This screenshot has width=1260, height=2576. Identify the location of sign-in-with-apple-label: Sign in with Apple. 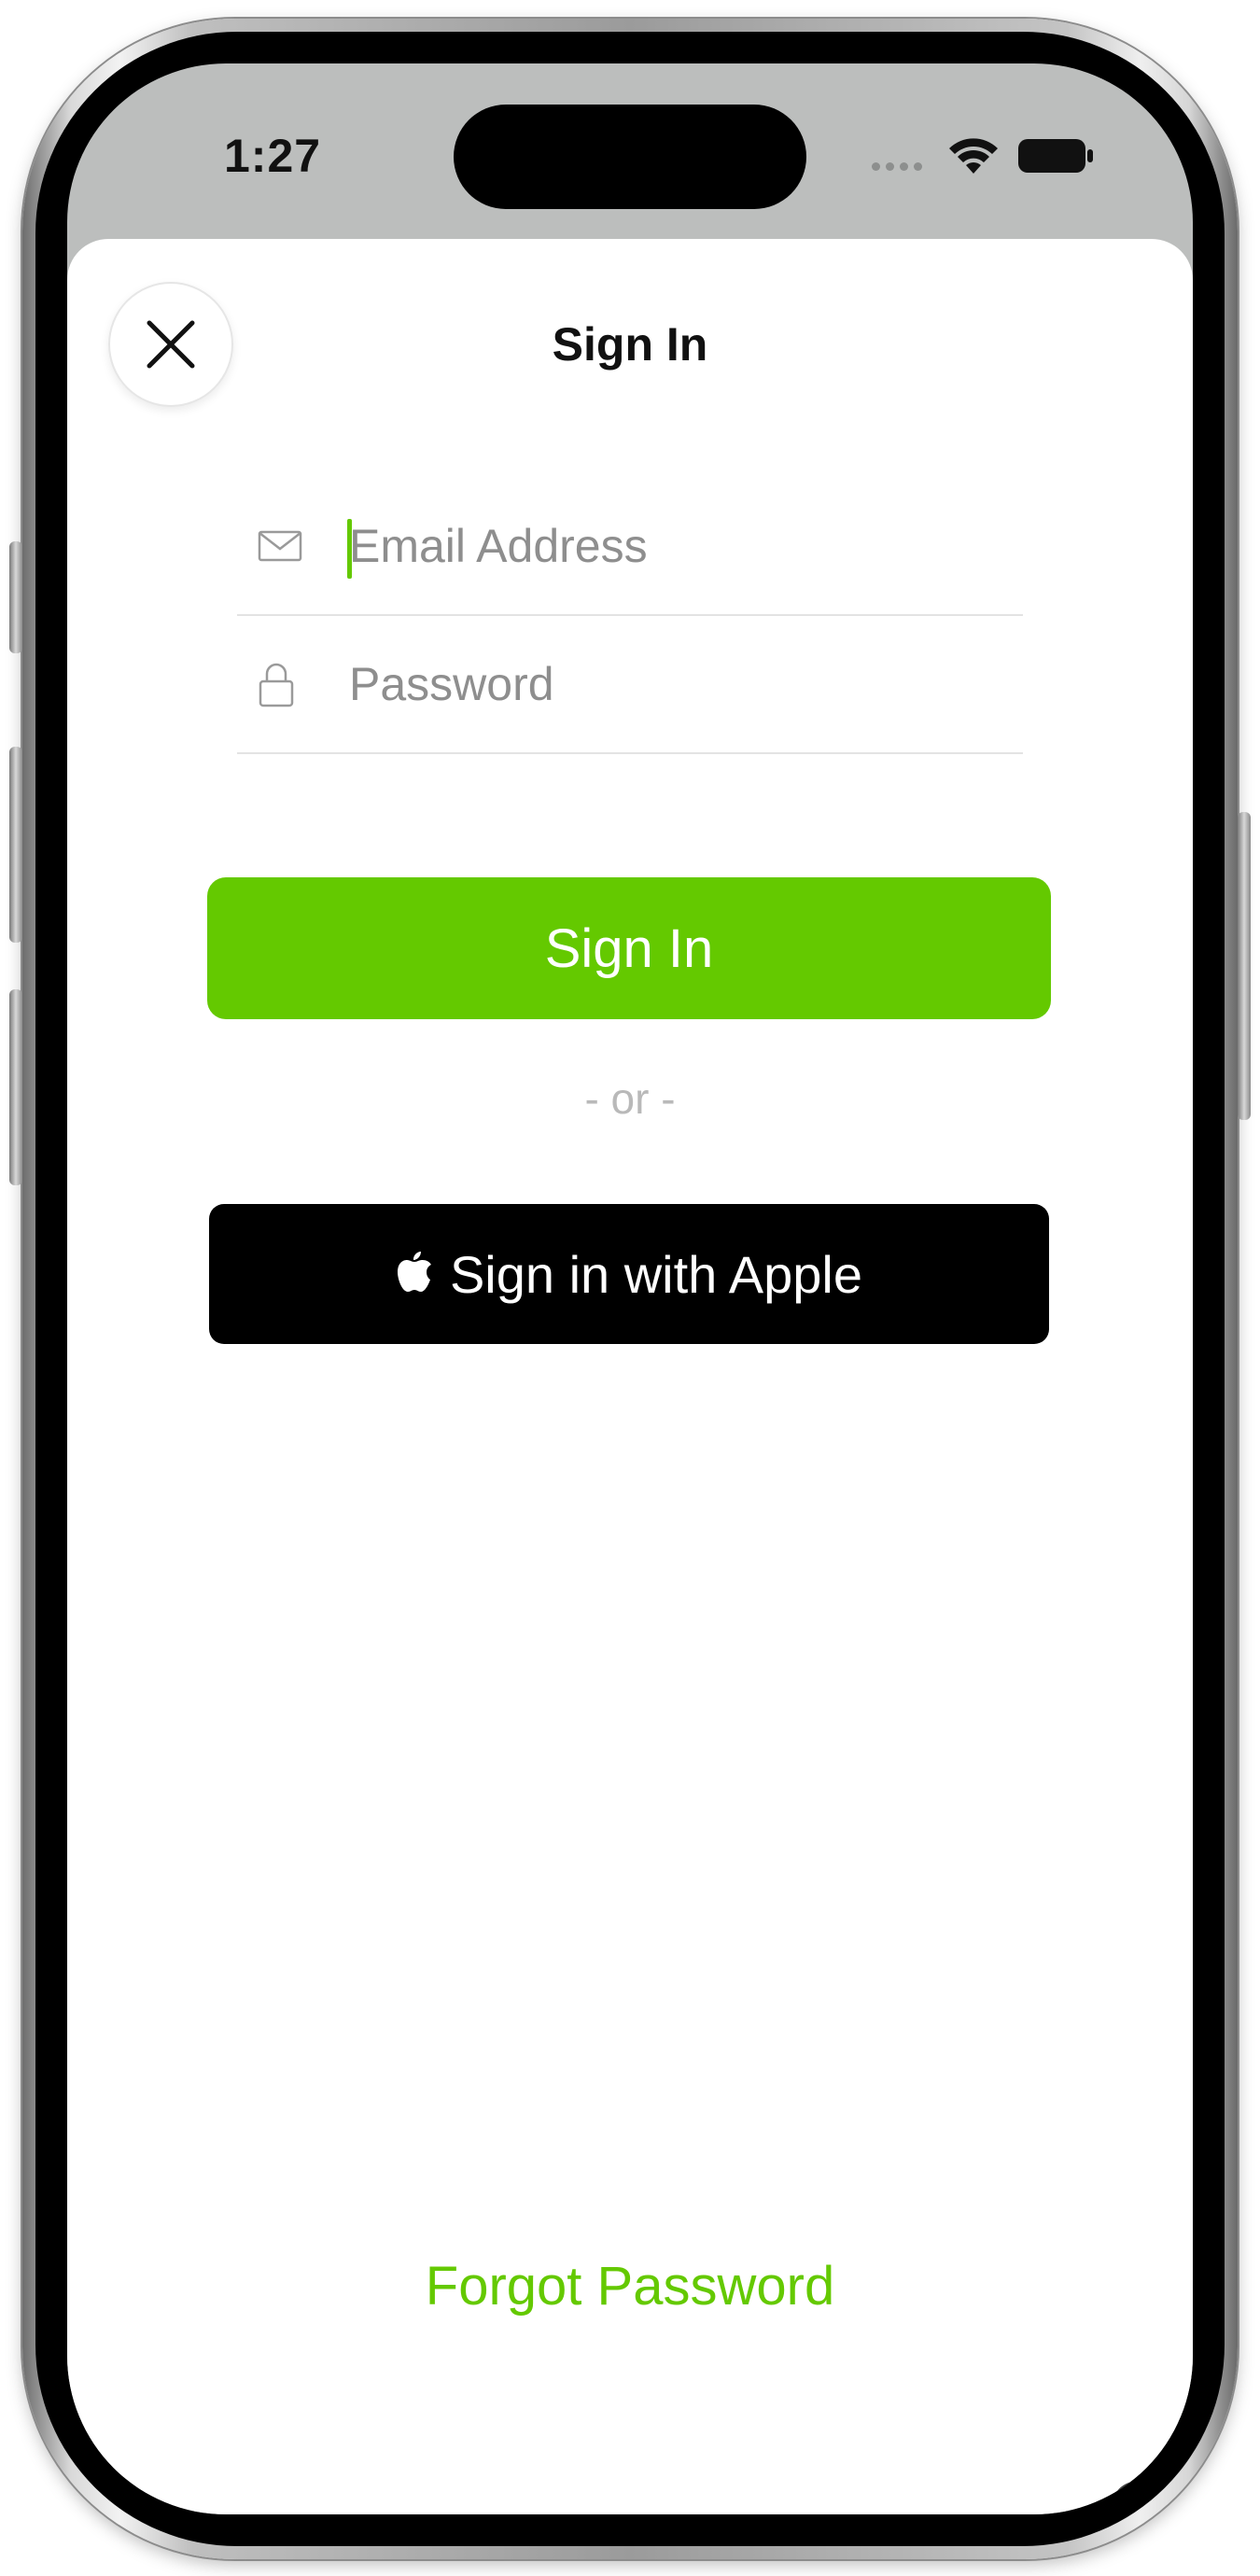
(656, 1274).